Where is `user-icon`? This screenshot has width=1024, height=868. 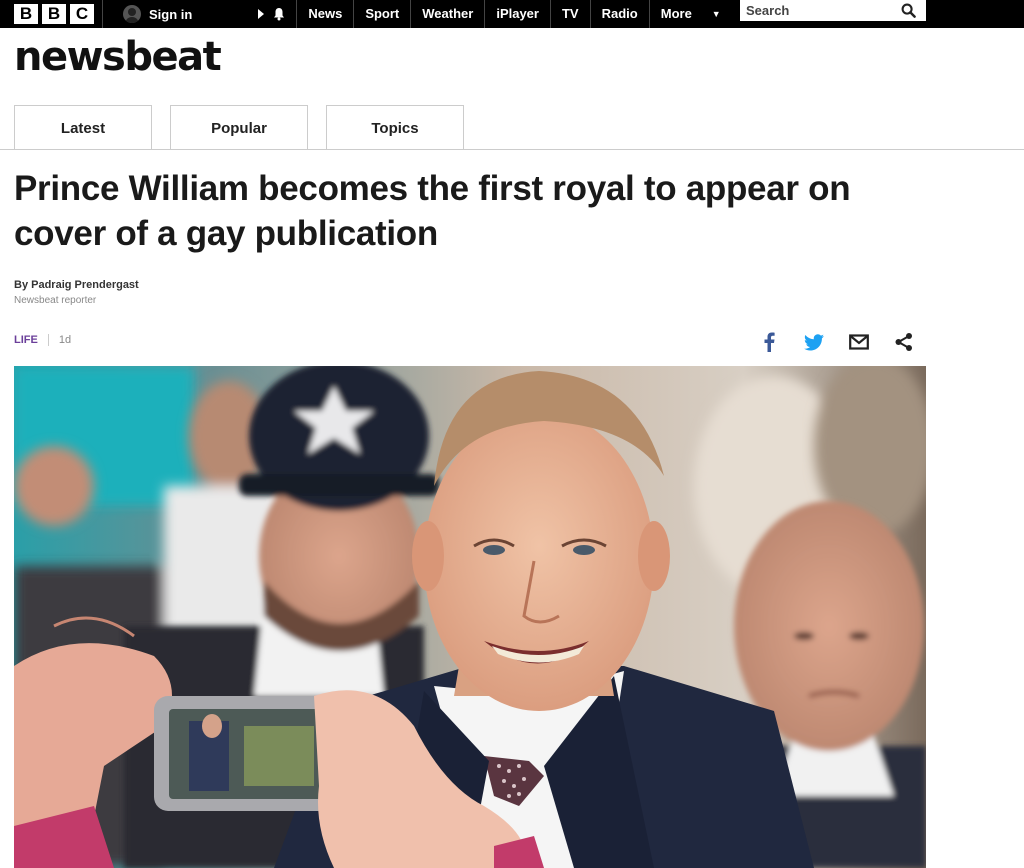
user-icon is located at coordinates (132, 14).